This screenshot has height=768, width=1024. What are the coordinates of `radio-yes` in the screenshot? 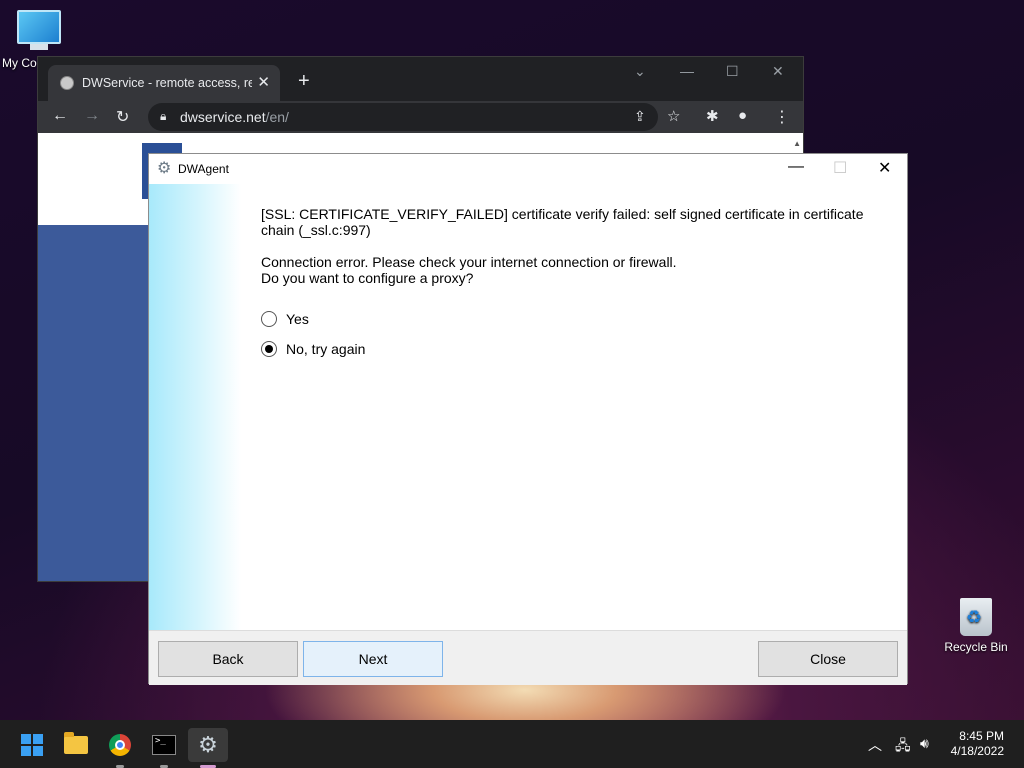 It's located at (269, 319).